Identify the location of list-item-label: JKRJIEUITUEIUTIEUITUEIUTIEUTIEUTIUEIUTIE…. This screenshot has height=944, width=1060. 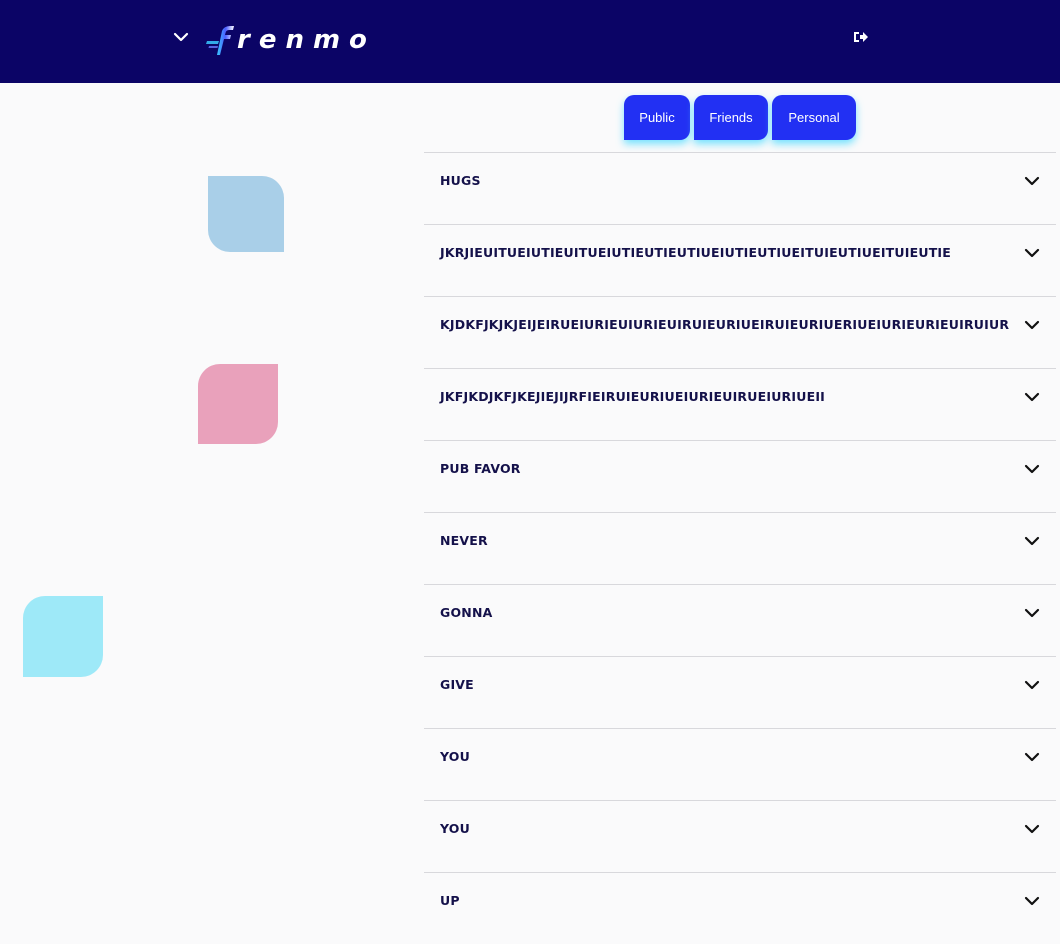
(696, 252).